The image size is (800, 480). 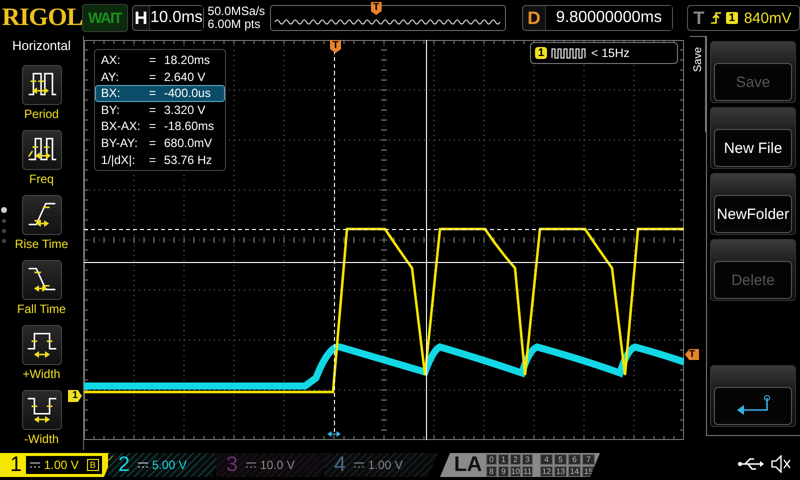 What do you see at coordinates (41, 45) in the screenshot?
I see `menu-title: Horizontal` at bounding box center [41, 45].